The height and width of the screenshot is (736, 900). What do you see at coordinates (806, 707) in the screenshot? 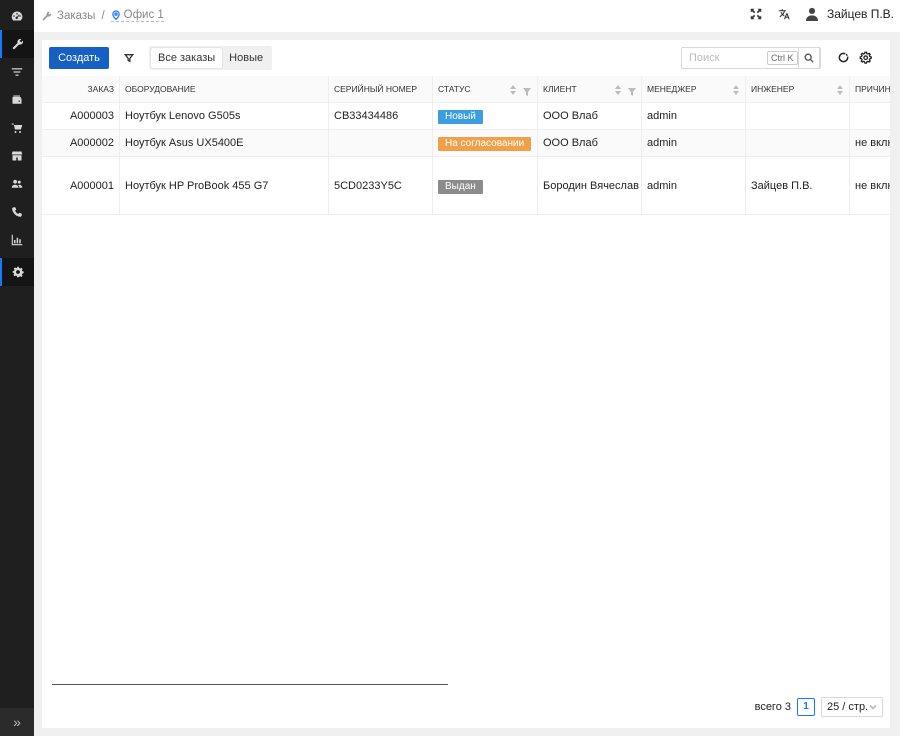
I see `page-button-current: 1` at bounding box center [806, 707].